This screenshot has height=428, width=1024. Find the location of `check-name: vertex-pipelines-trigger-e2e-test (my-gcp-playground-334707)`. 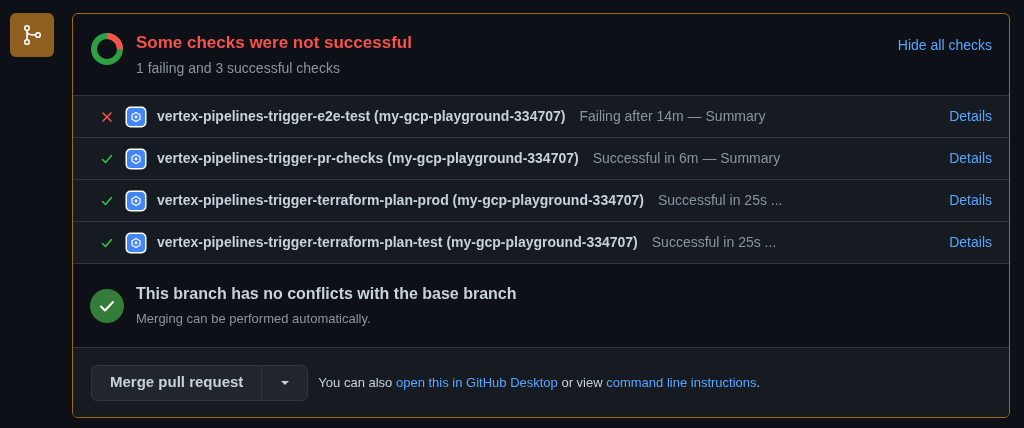

check-name: vertex-pipelines-trigger-e2e-test (my-gcp-playground-334707) is located at coordinates (361, 116).